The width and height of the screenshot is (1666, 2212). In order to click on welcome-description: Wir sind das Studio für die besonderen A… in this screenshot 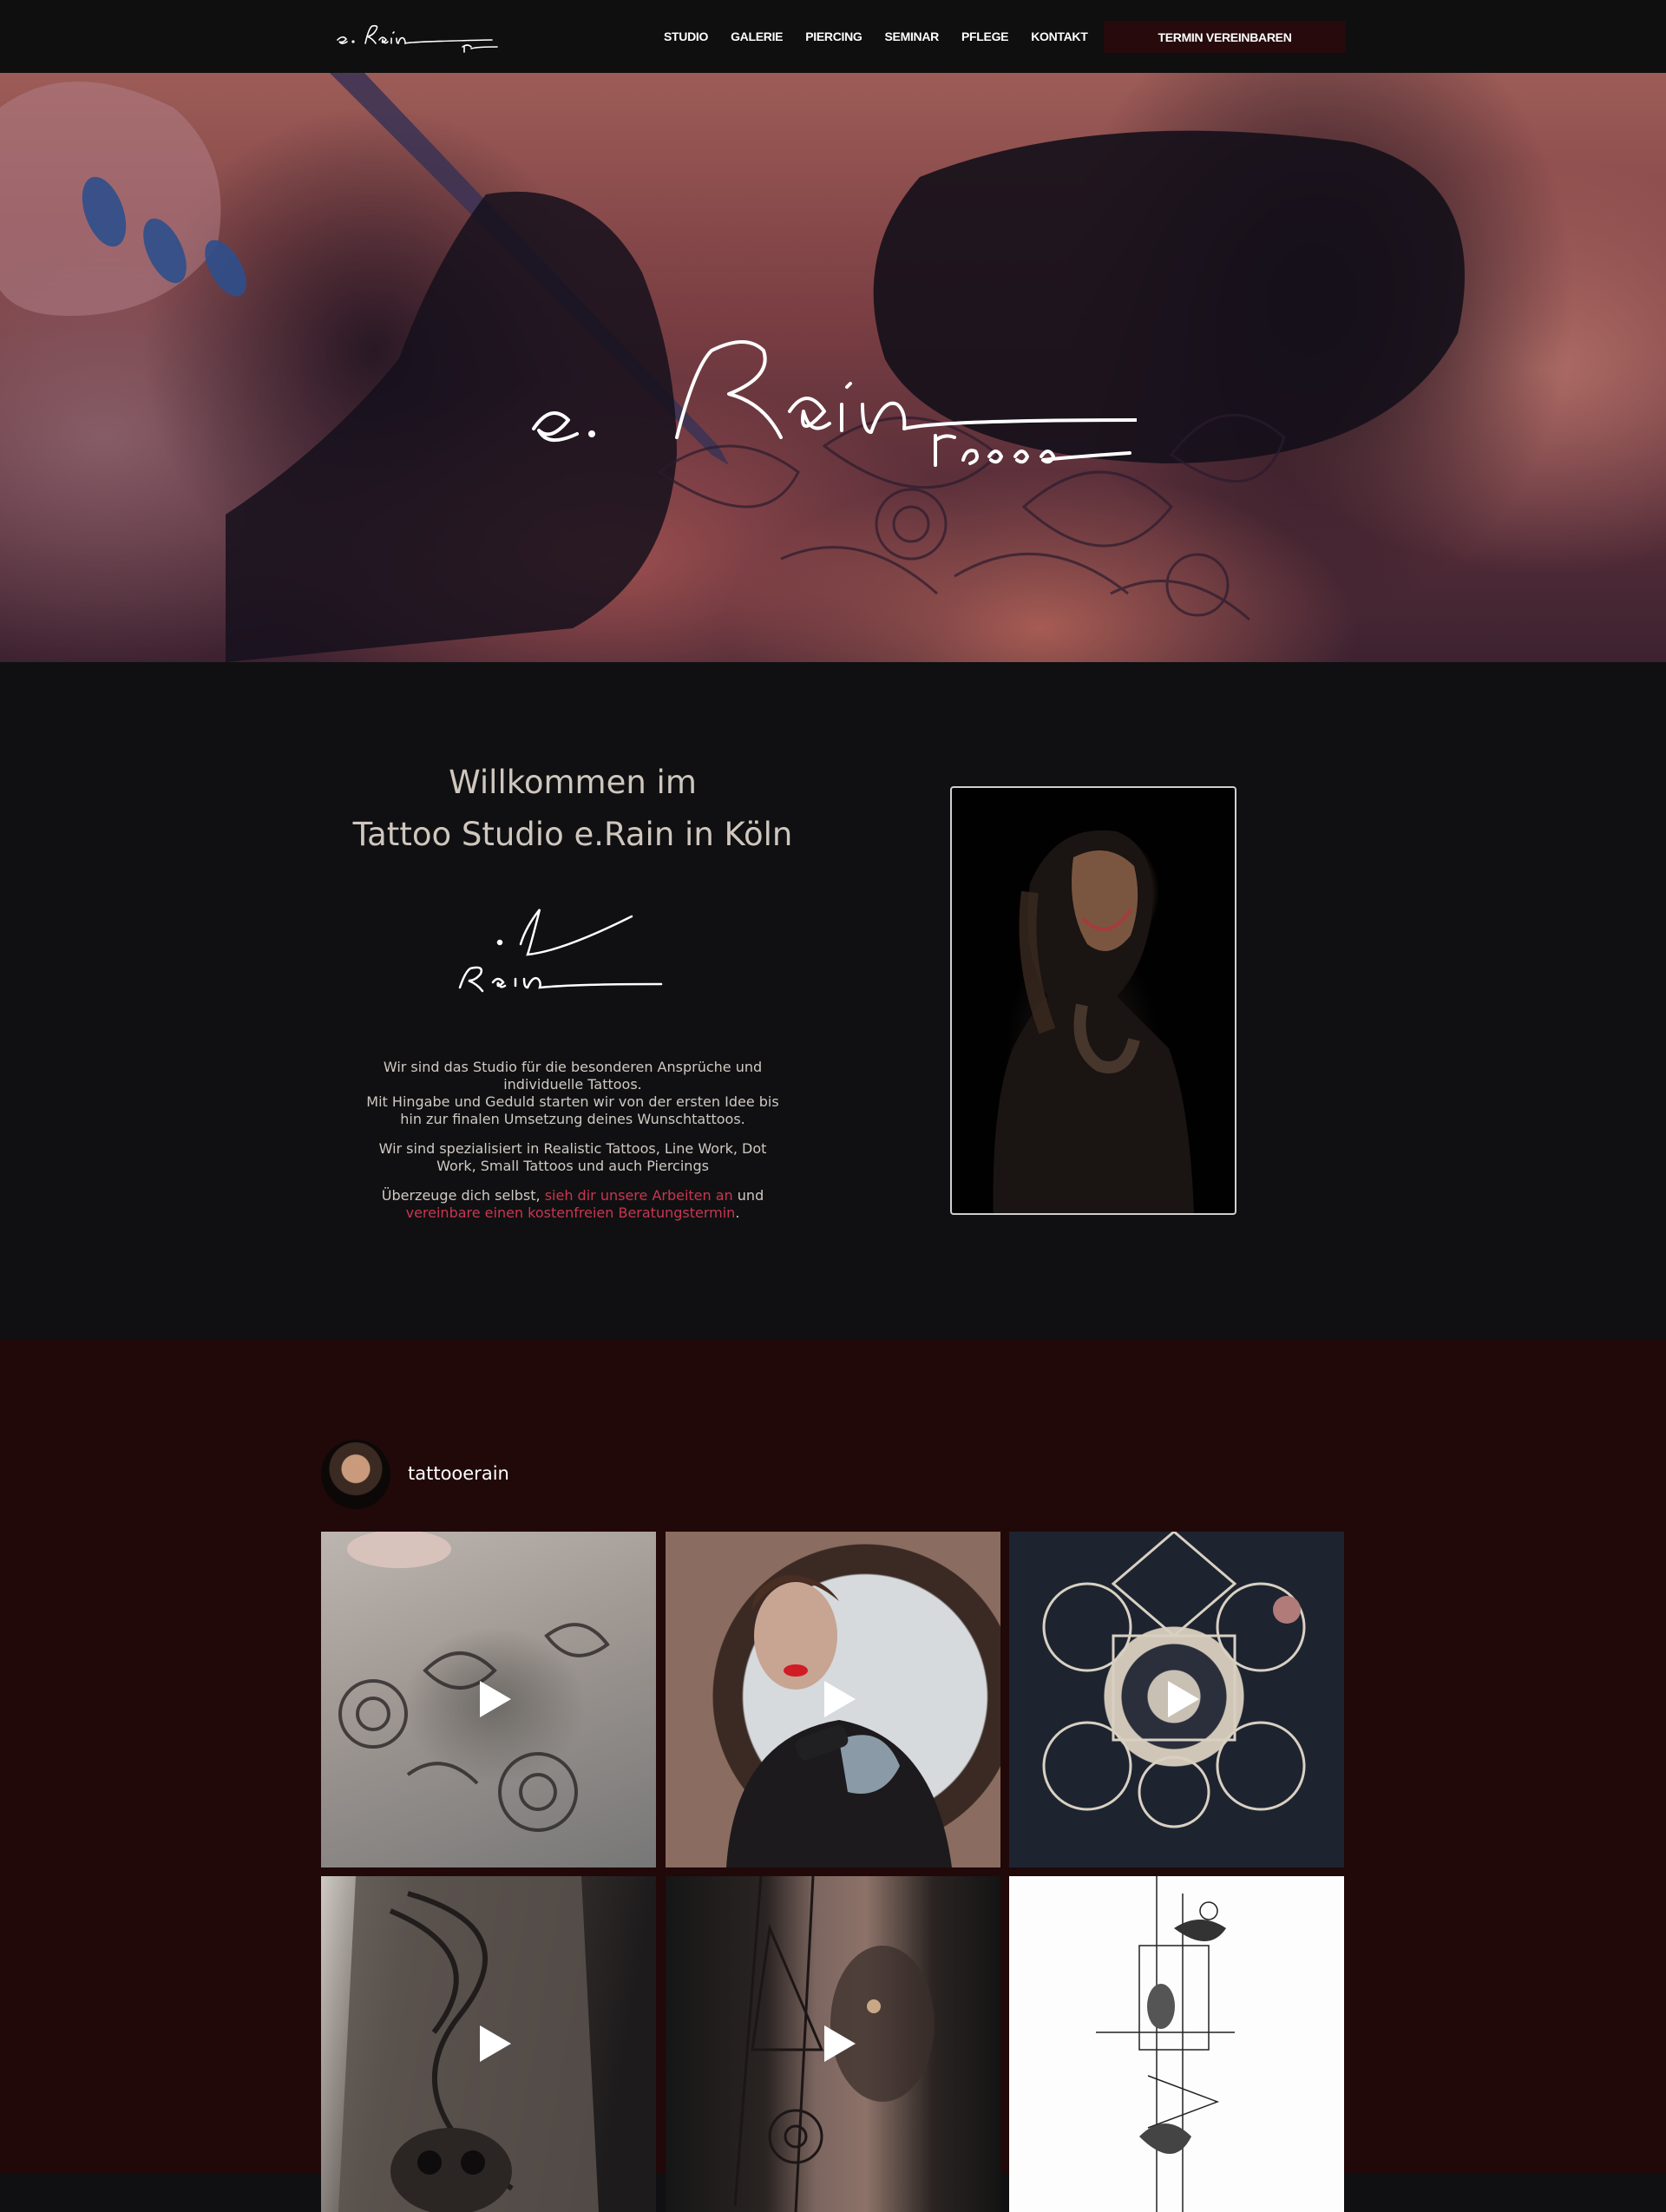, I will do `click(572, 1146)`.